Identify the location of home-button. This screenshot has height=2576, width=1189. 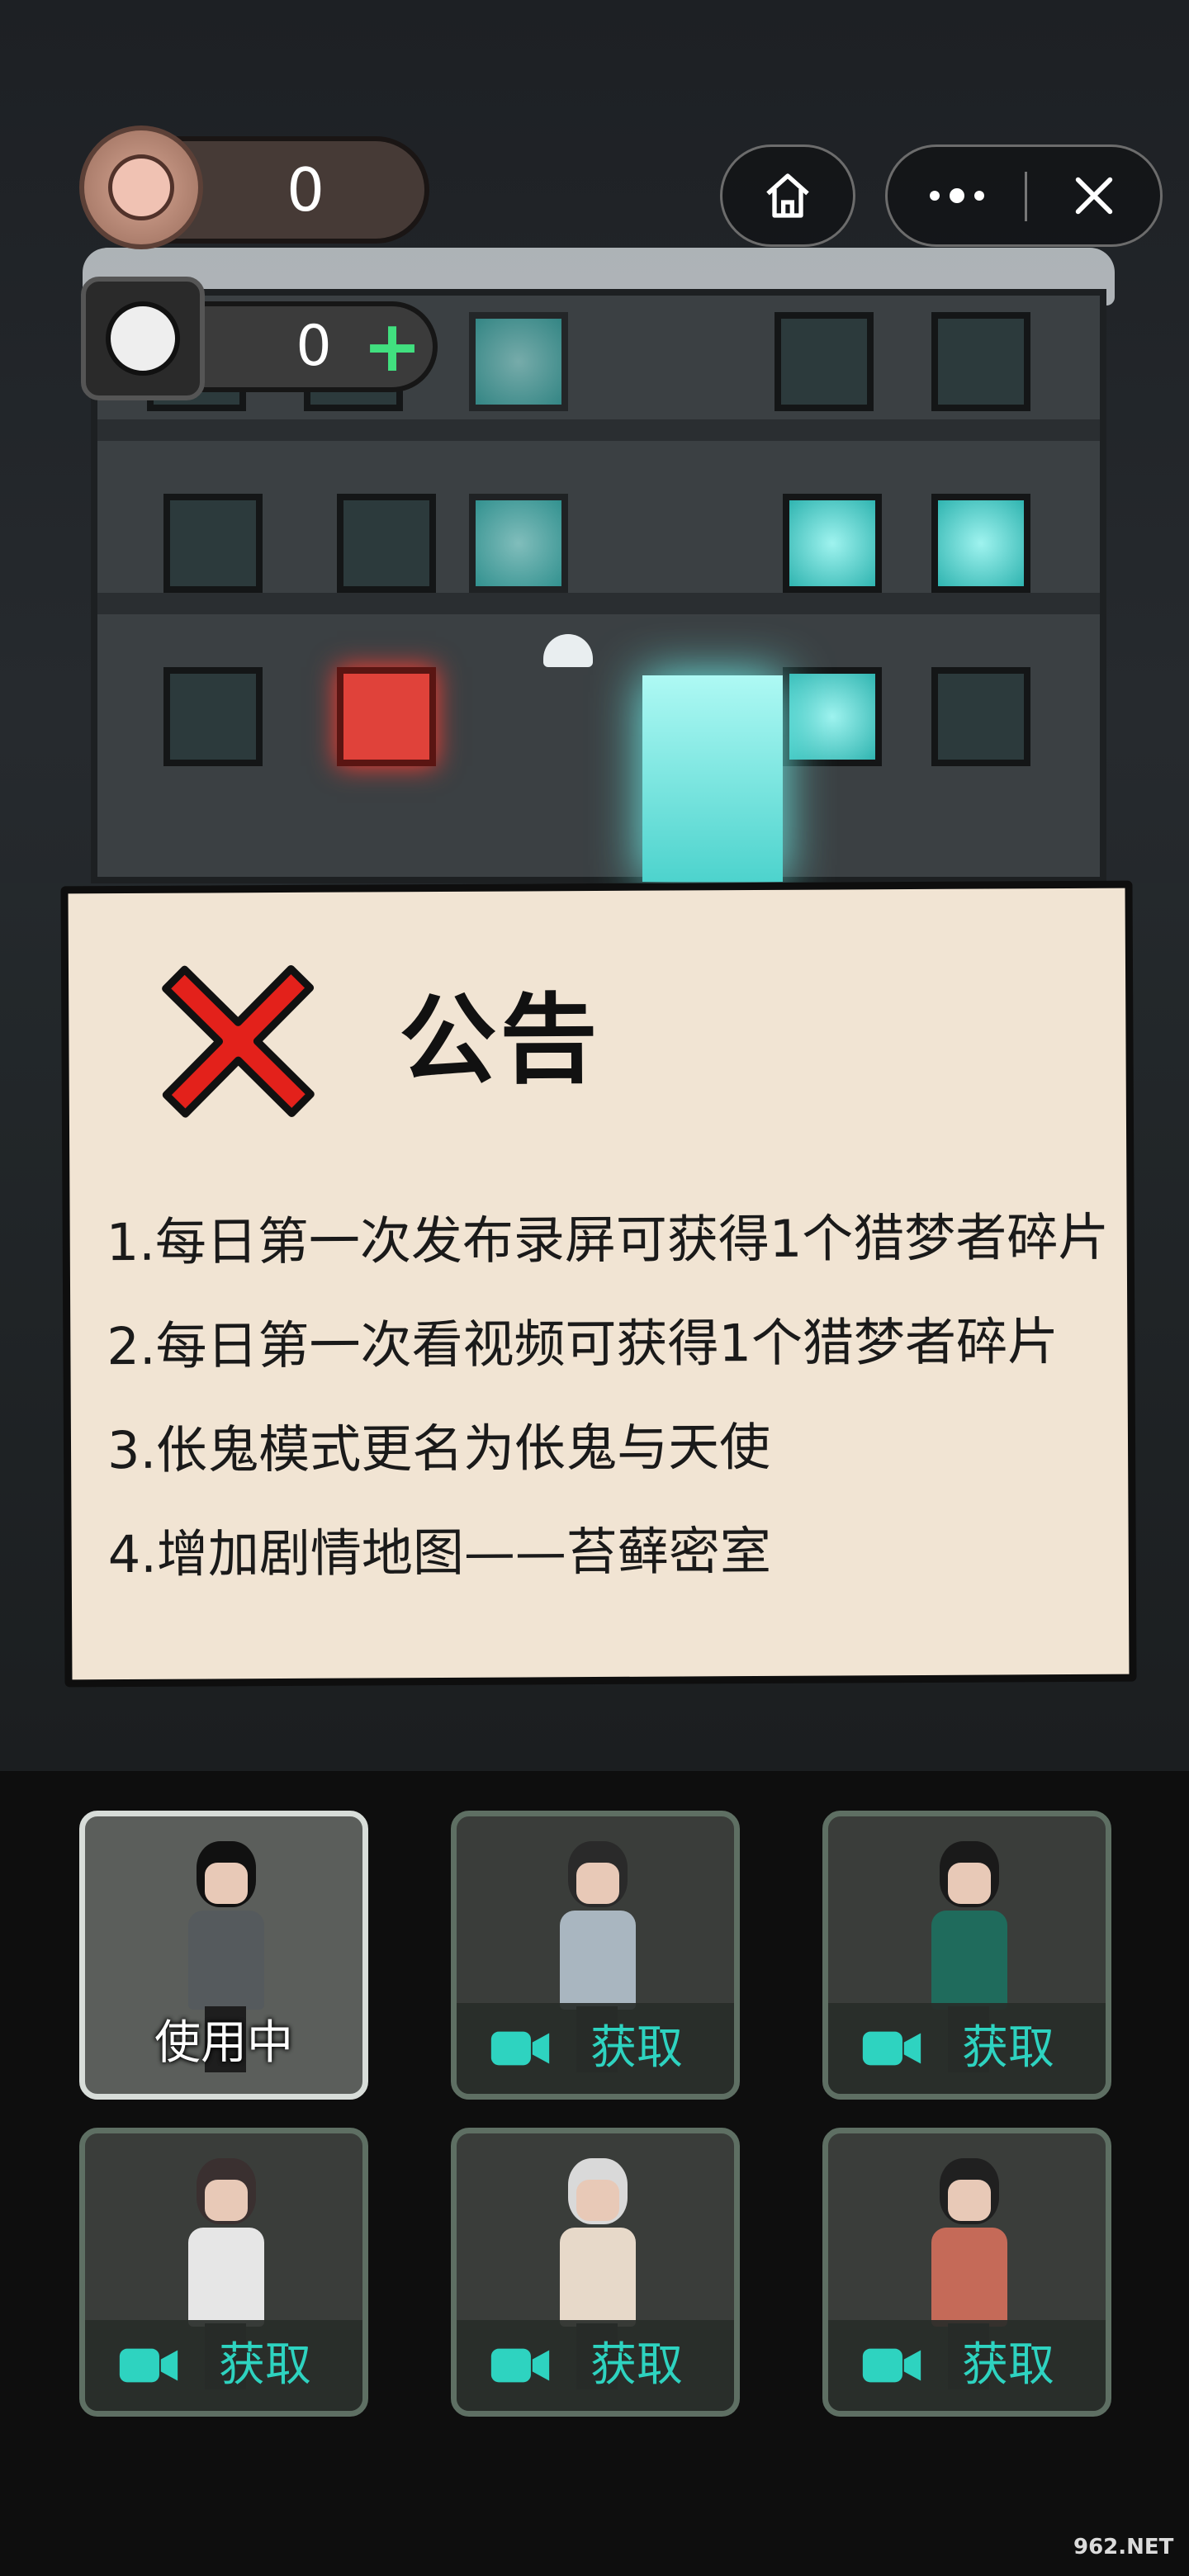
(787, 195).